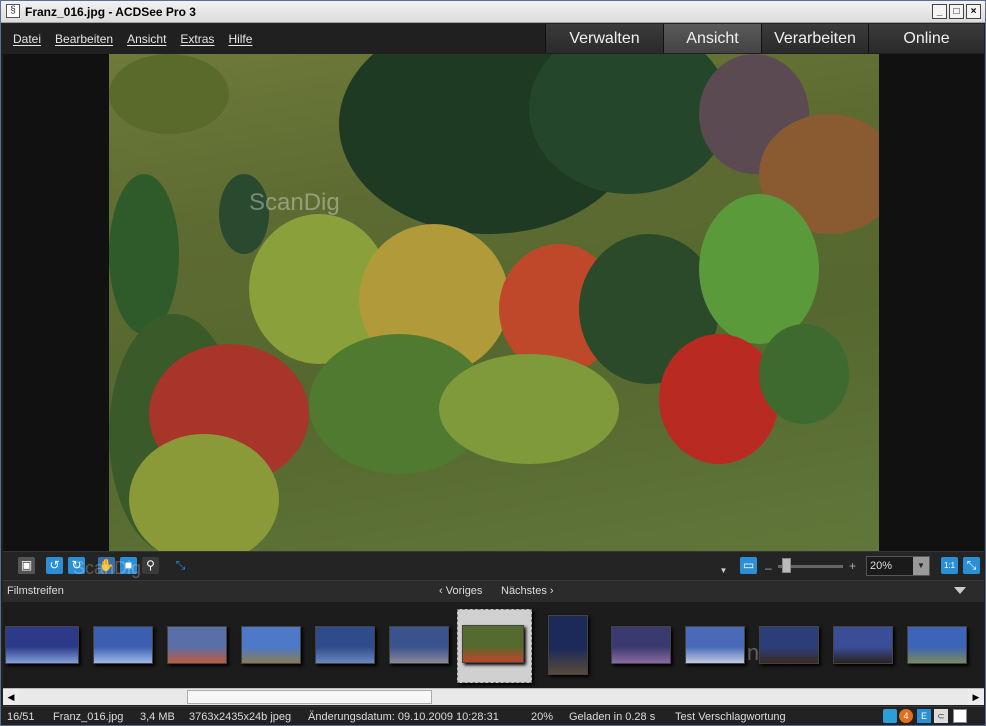  What do you see at coordinates (13, 11) in the screenshot?
I see `app-icon: §` at bounding box center [13, 11].